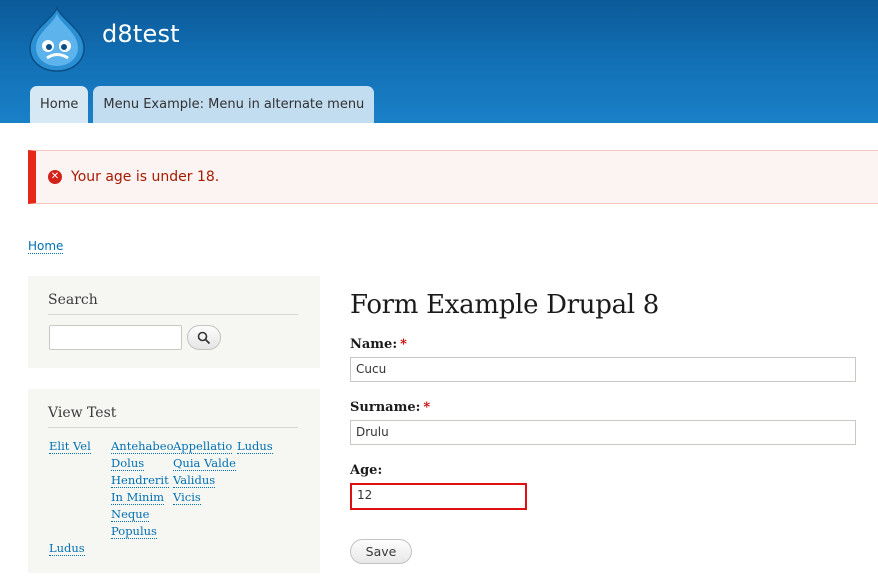 The image size is (878, 588). What do you see at coordinates (57, 39) in the screenshot?
I see `drupal-logo-icon` at bounding box center [57, 39].